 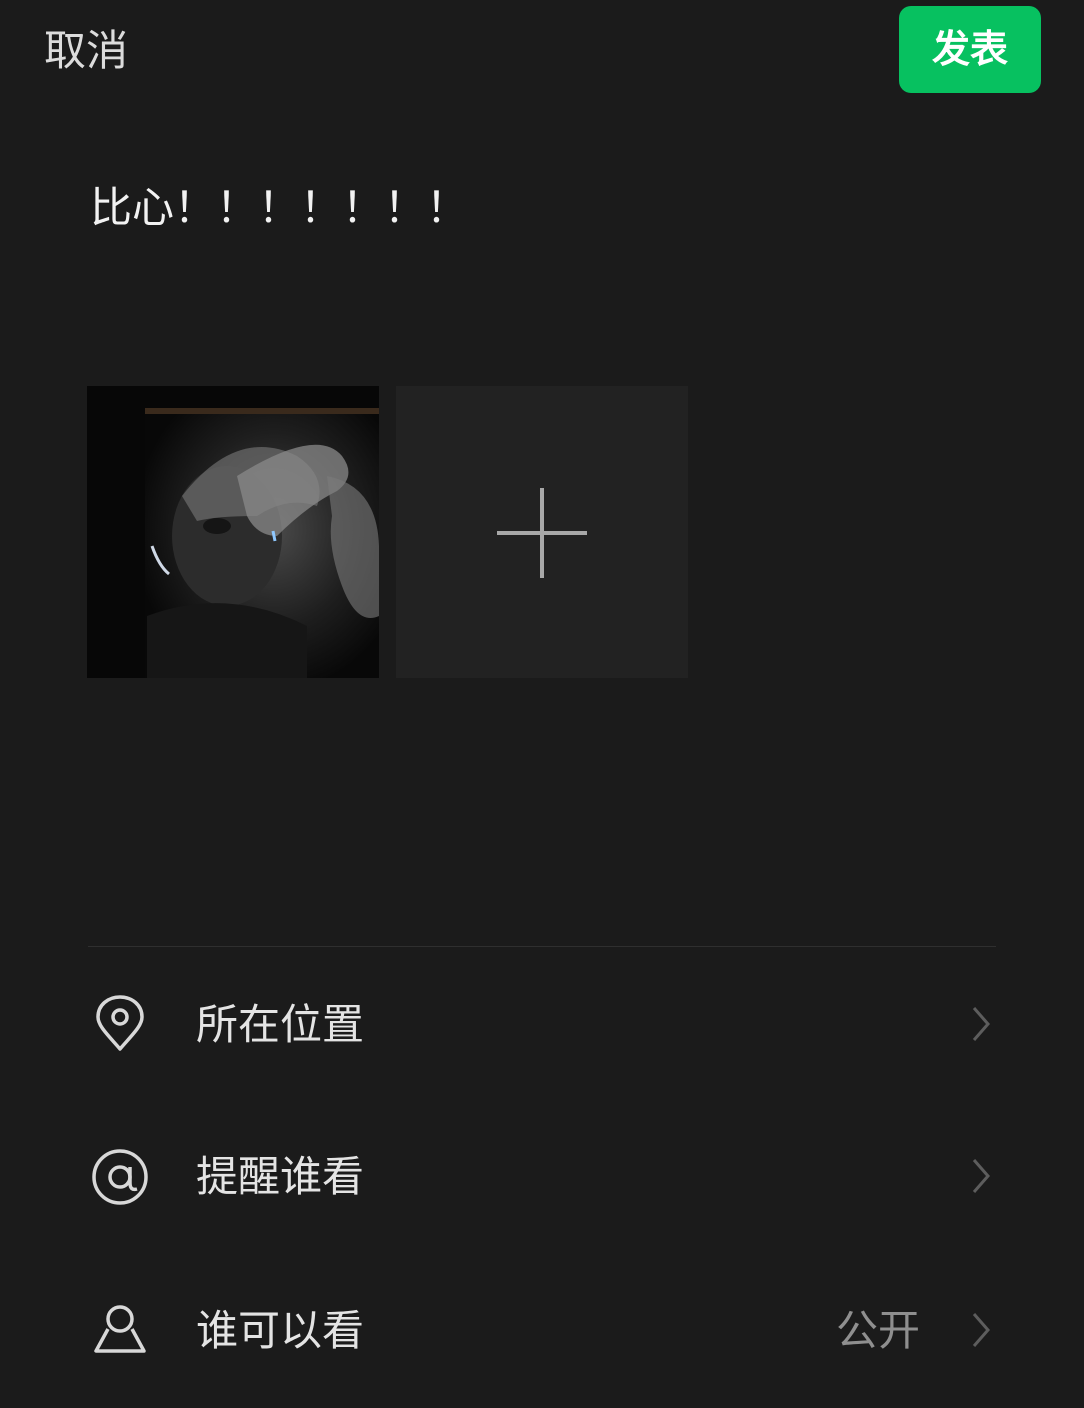 I want to click on visibility-option: 谁可以看 公开, so click(x=542, y=1331).